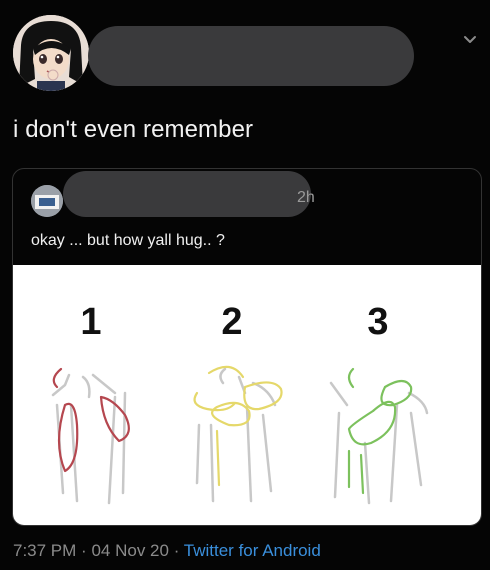 Image resolution: width=490 pixels, height=570 pixels. What do you see at coordinates (187, 194) in the screenshot?
I see `redacted-quoted-username` at bounding box center [187, 194].